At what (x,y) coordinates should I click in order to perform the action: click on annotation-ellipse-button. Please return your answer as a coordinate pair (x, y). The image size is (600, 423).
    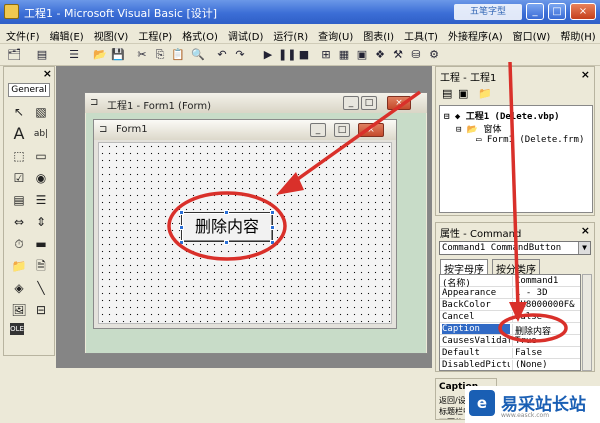
    Looking at the image, I should click on (227, 226).